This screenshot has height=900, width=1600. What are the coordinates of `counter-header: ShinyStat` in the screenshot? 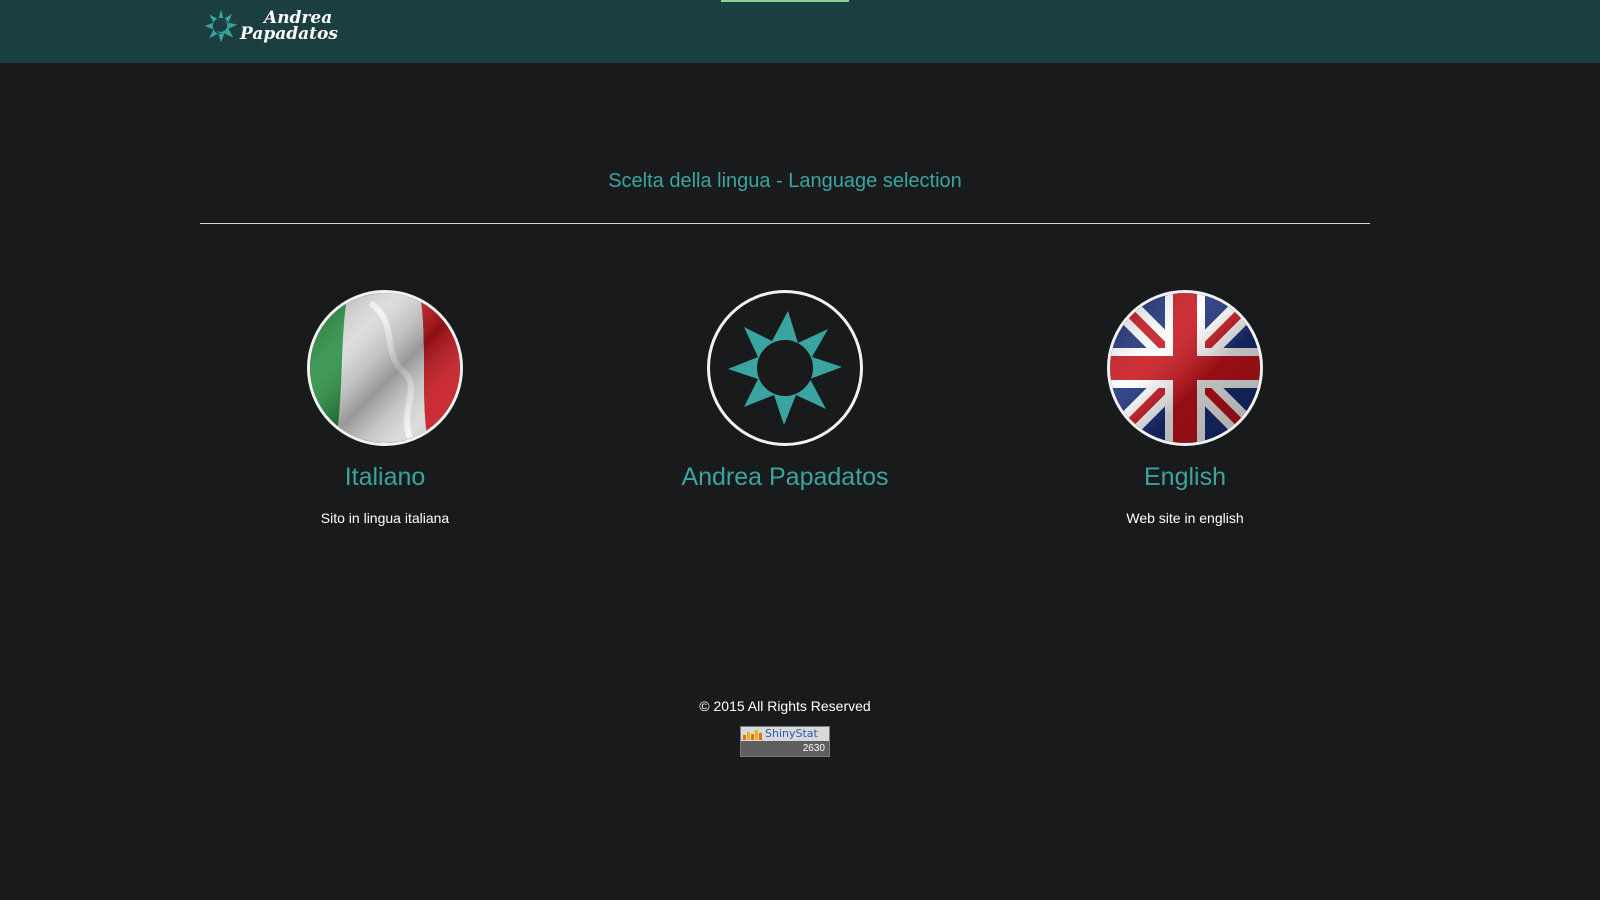 It's located at (785, 734).